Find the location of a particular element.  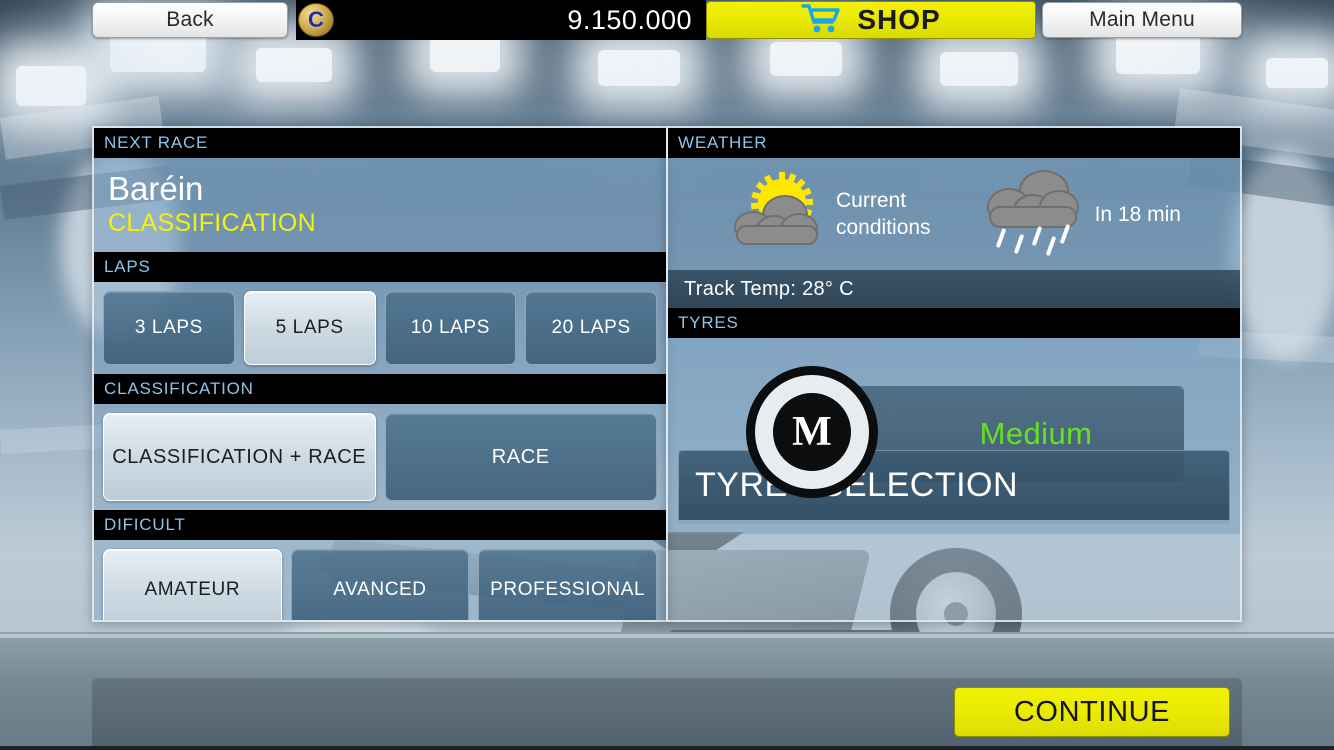

main-menu-button: Main Menu is located at coordinates (1142, 20).